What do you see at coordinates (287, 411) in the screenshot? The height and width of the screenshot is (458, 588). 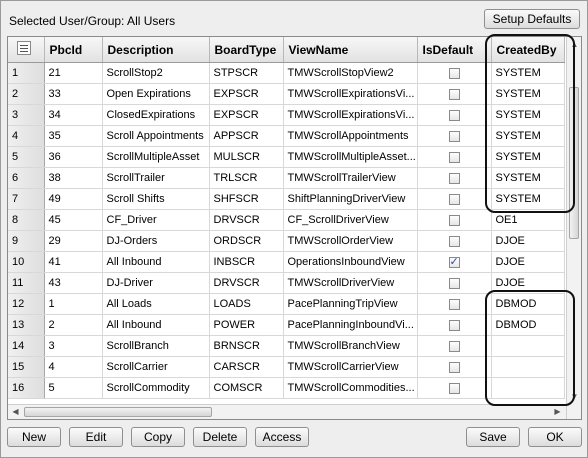 I see `horizontal-scrollbar: ◀ ▶` at bounding box center [287, 411].